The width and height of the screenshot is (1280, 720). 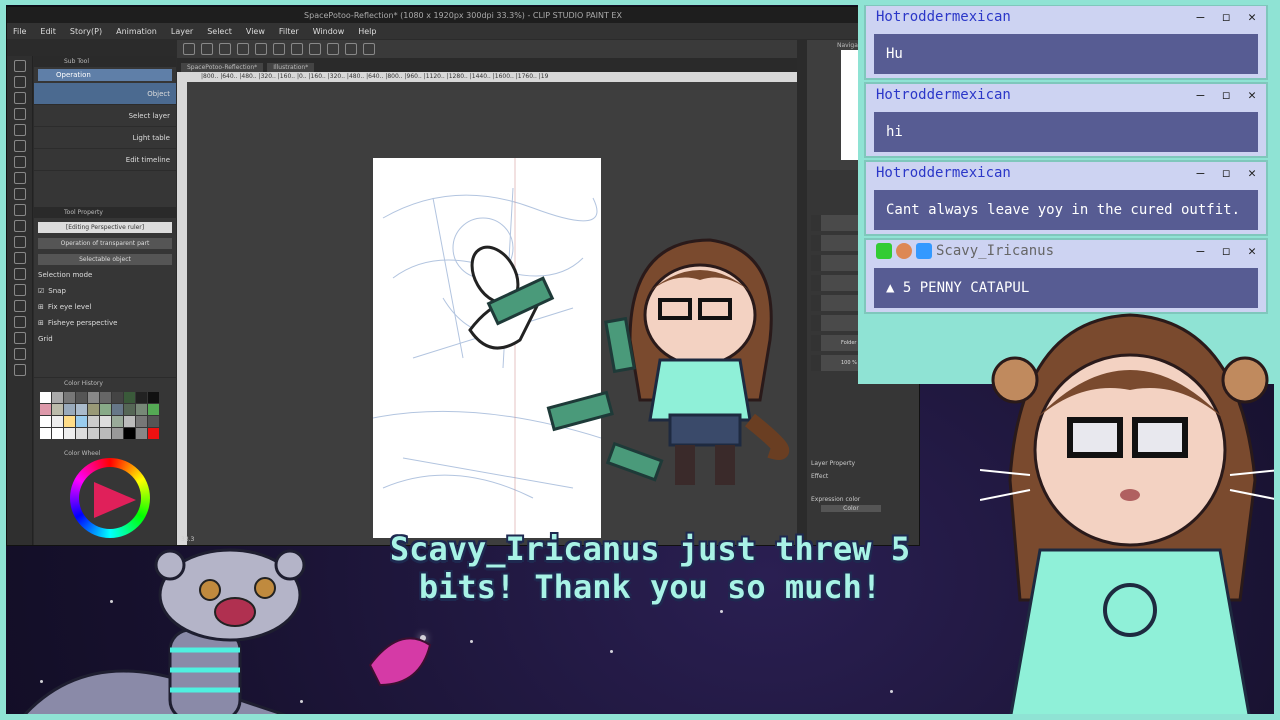 What do you see at coordinates (369, 49) in the screenshot?
I see `snap-special-icon` at bounding box center [369, 49].